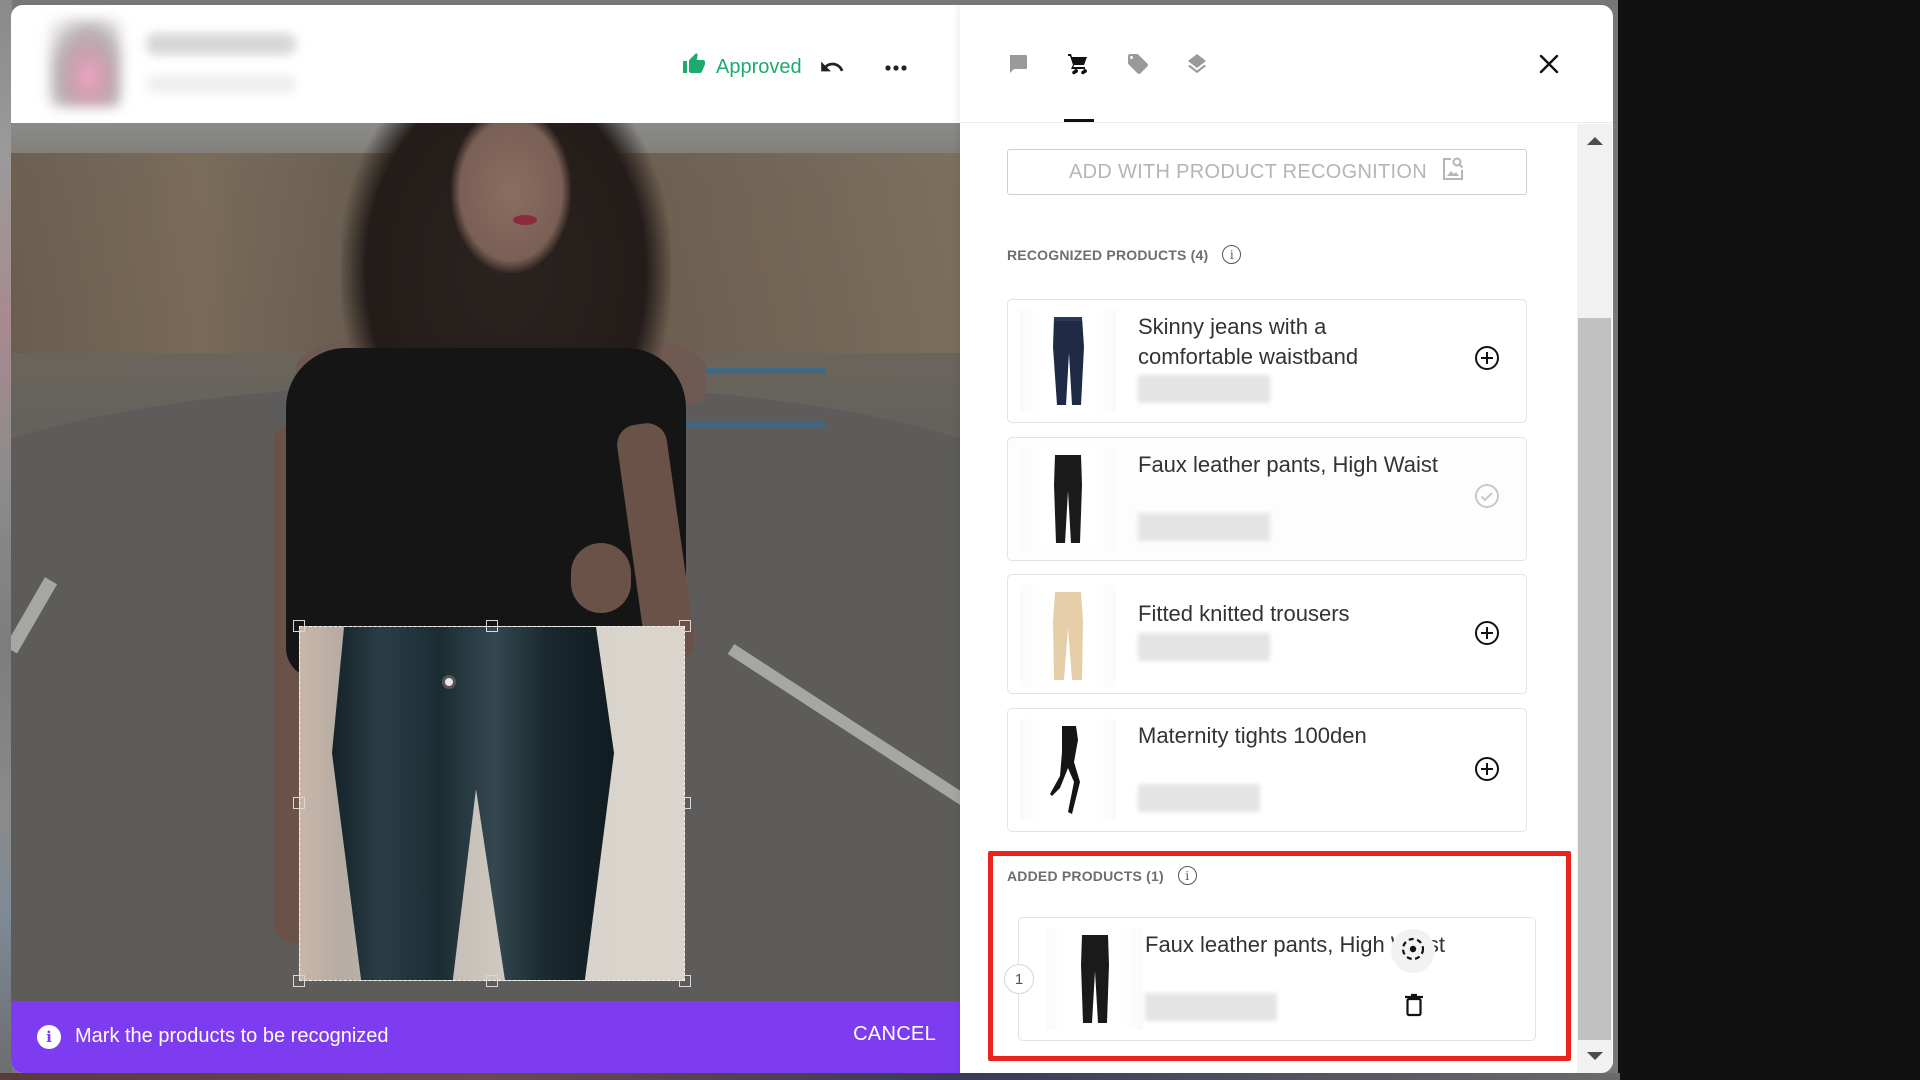 The width and height of the screenshot is (1920, 1080). What do you see at coordinates (1267, 499) in the screenshot?
I see `recognized-product-card: Faux leather pants, High Waist` at bounding box center [1267, 499].